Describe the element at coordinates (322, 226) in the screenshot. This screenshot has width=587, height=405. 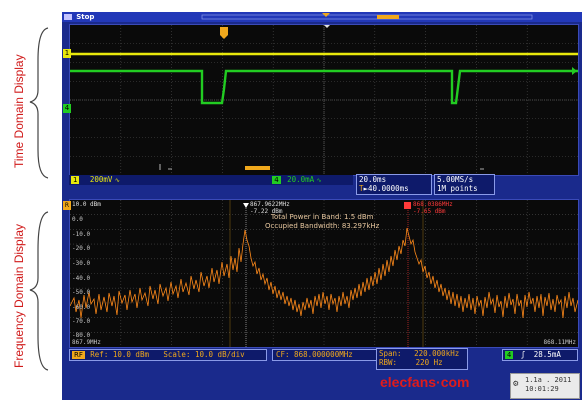
I see `occupied-bandwidth: Occupied Bandwidth: 83.297kHz` at that location.